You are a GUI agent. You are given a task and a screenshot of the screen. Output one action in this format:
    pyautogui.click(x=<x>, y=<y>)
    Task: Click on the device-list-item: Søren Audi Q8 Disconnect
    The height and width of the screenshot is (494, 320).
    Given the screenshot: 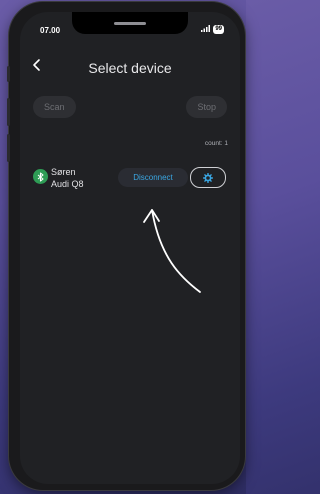 What is the action you would take?
    pyautogui.click(x=130, y=181)
    